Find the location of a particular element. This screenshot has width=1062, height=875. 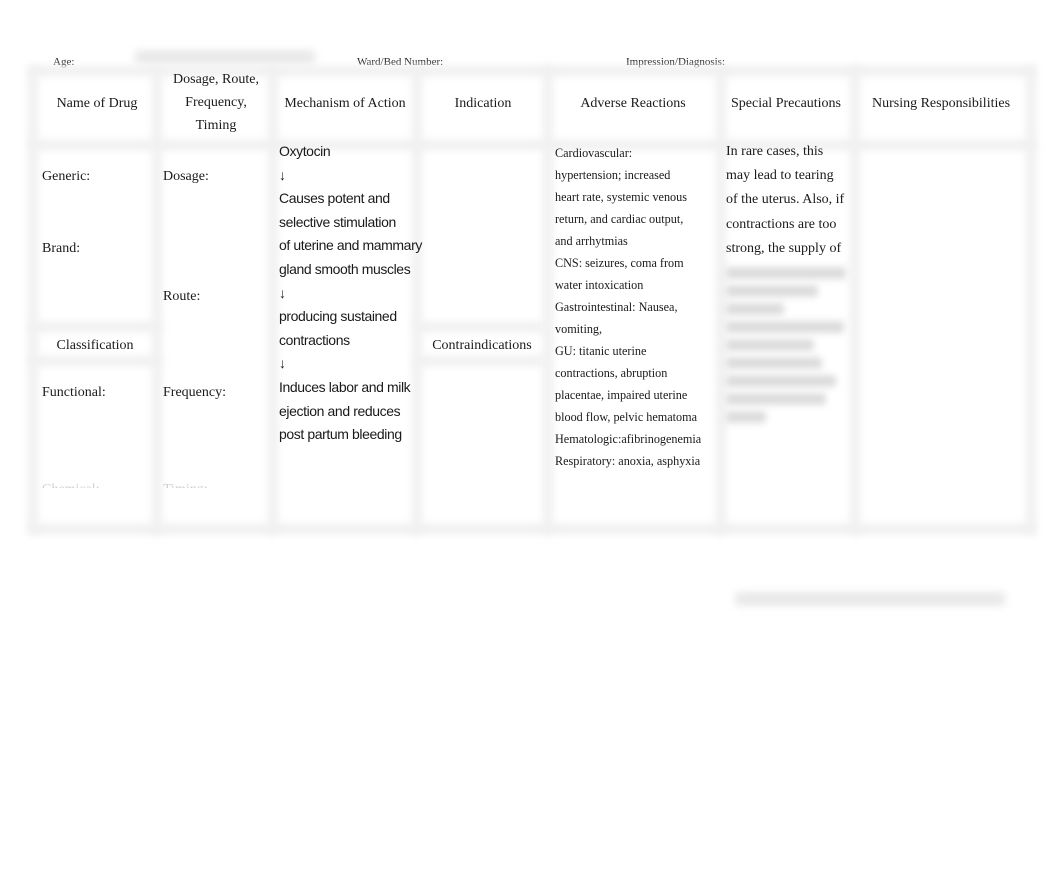

adverse-reaction-line: Hematologic:afibrinogenemia is located at coordinates (628, 439).